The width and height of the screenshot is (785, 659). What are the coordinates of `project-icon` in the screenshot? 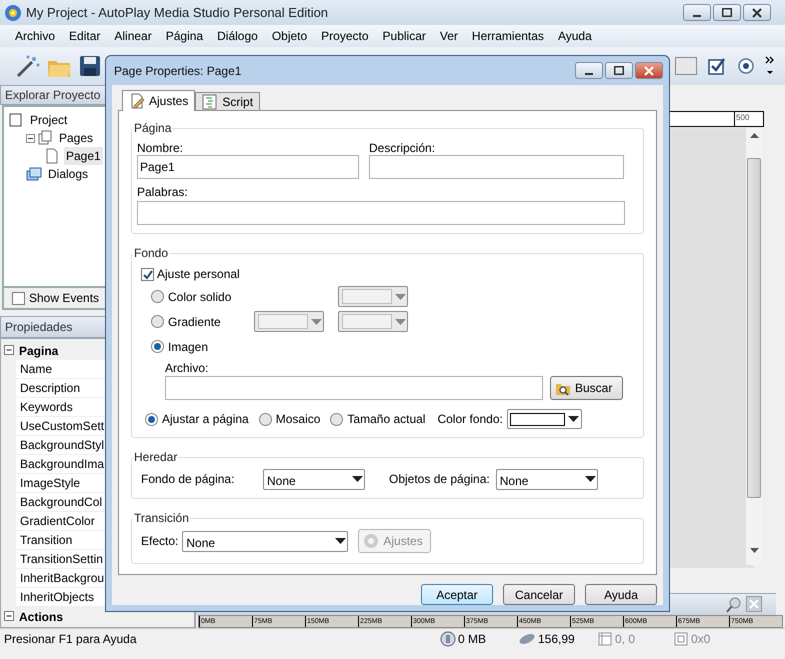 It's located at (16, 120).